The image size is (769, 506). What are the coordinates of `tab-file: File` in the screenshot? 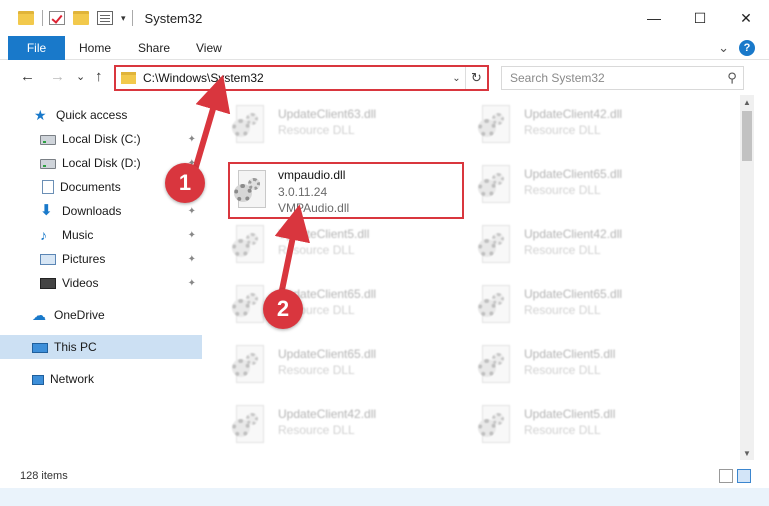 It's located at (36, 48).